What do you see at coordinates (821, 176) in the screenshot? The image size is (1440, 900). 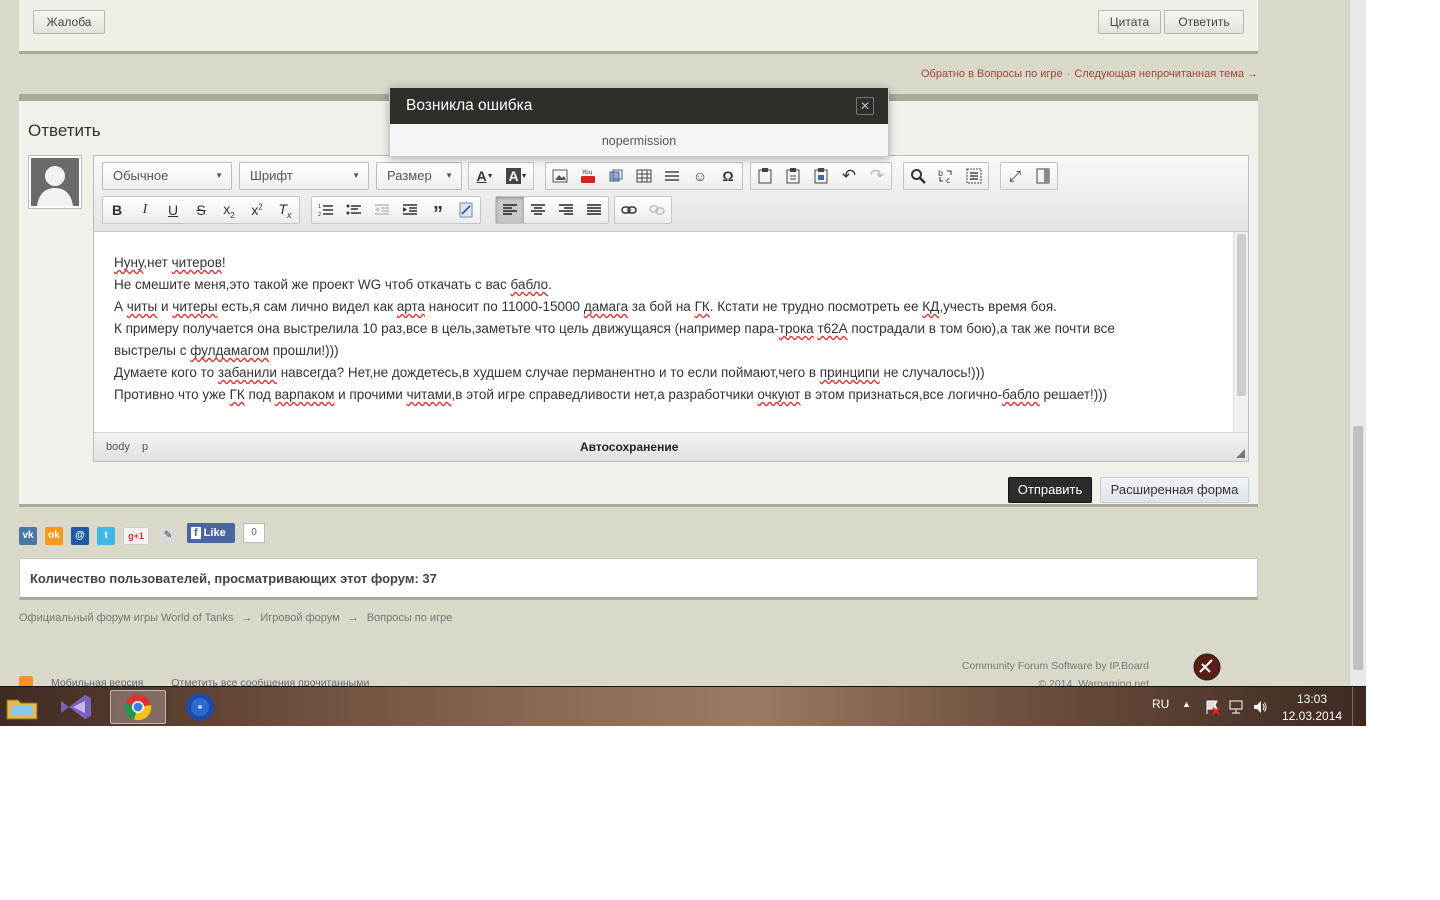 I see `paste-word-button` at bounding box center [821, 176].